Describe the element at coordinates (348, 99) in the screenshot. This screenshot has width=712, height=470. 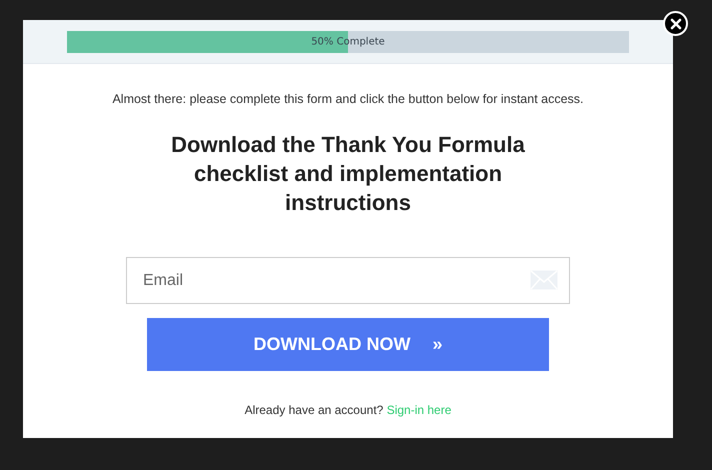
I see `intro-text: Almost there: please complete this form and click the button below for instant access.` at that location.